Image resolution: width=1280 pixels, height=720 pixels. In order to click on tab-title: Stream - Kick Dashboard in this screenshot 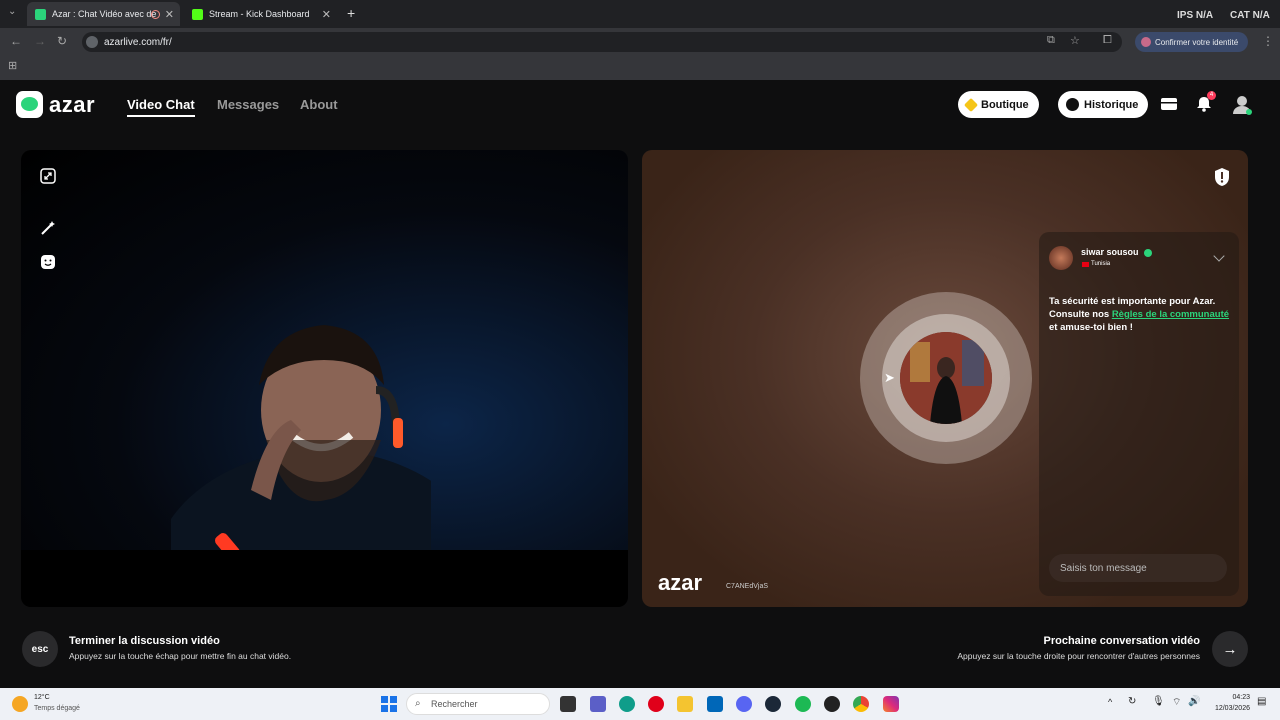, I will do `click(259, 14)`.